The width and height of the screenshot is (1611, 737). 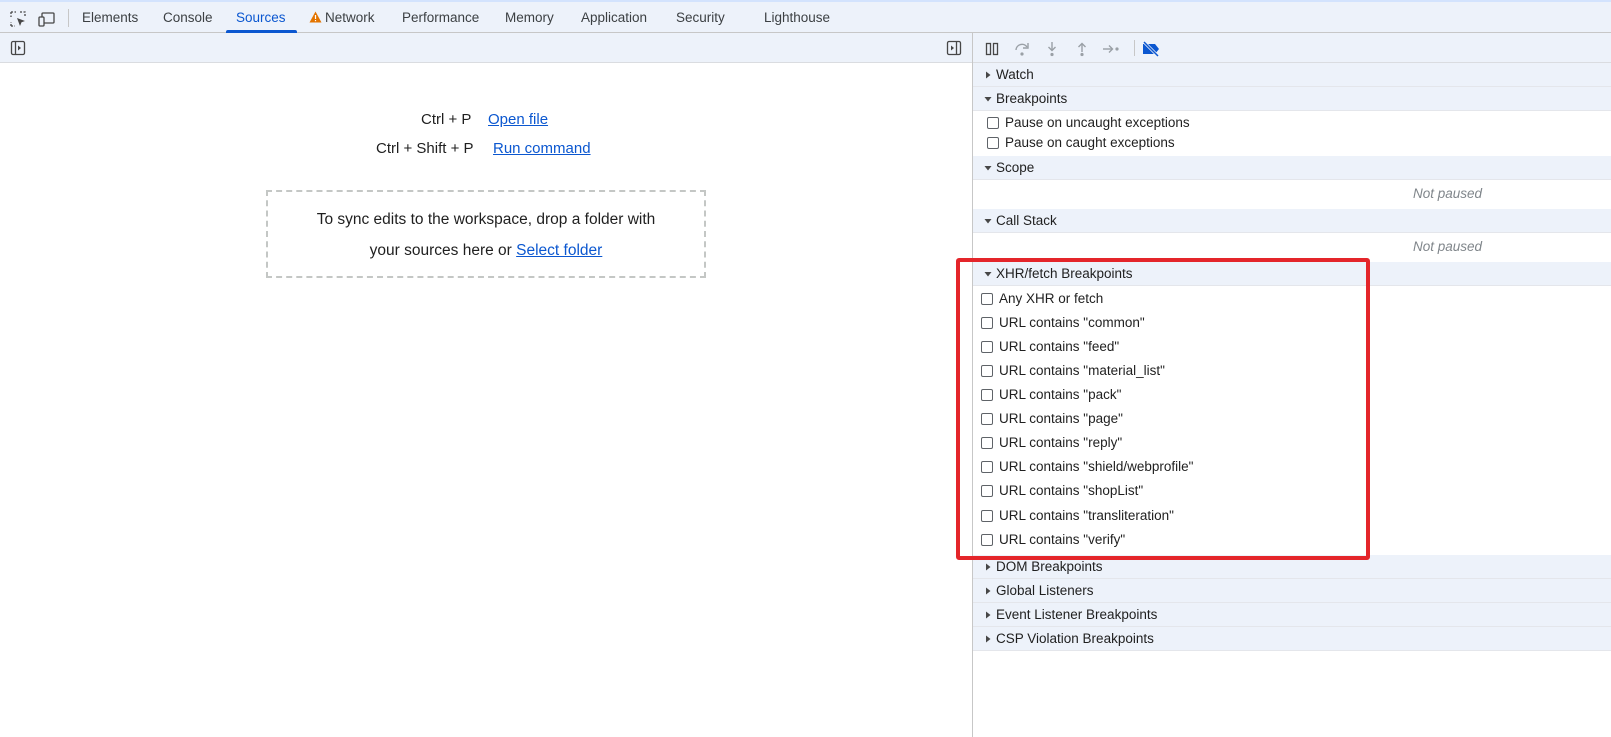 What do you see at coordinates (1051, 298) in the screenshot?
I see `xhr-item-label: Any XHR or fetch` at bounding box center [1051, 298].